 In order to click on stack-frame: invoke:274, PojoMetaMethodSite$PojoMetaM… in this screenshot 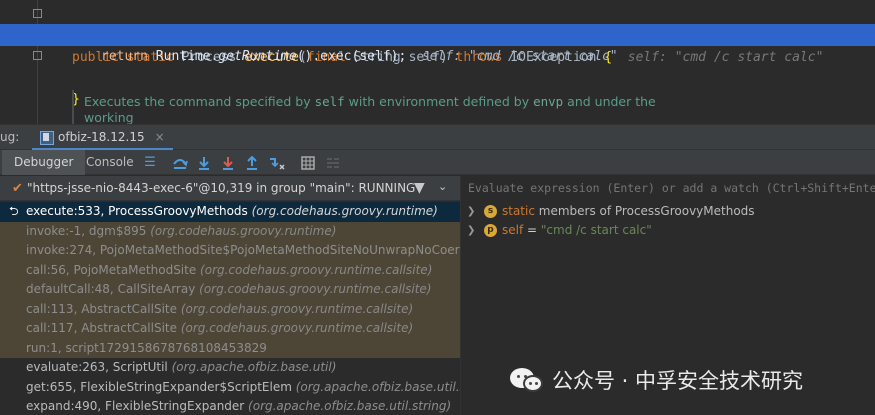, I will do `click(230, 251)`.